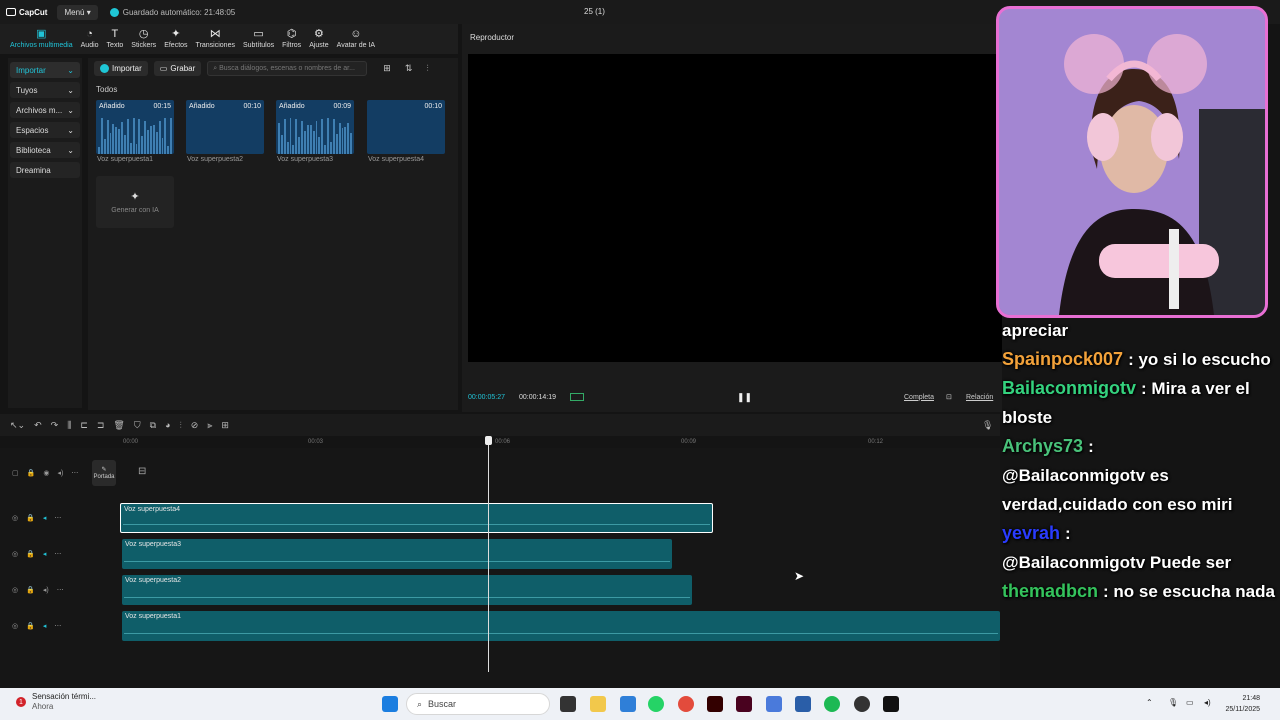 This screenshot has height=720, width=1280. What do you see at coordinates (17, 425) in the screenshot?
I see `select-tool-icon: ↖⌄` at bounding box center [17, 425].